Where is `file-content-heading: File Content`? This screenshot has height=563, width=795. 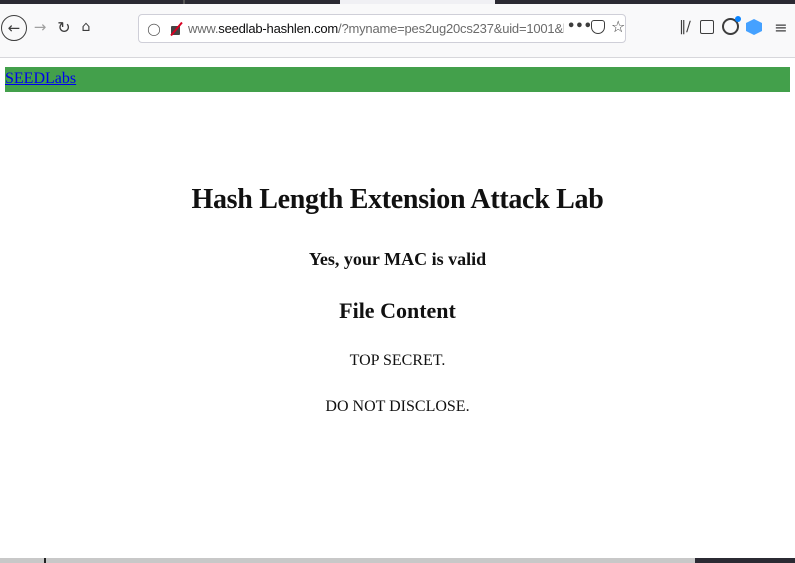
file-content-heading: File Content is located at coordinates (397, 310).